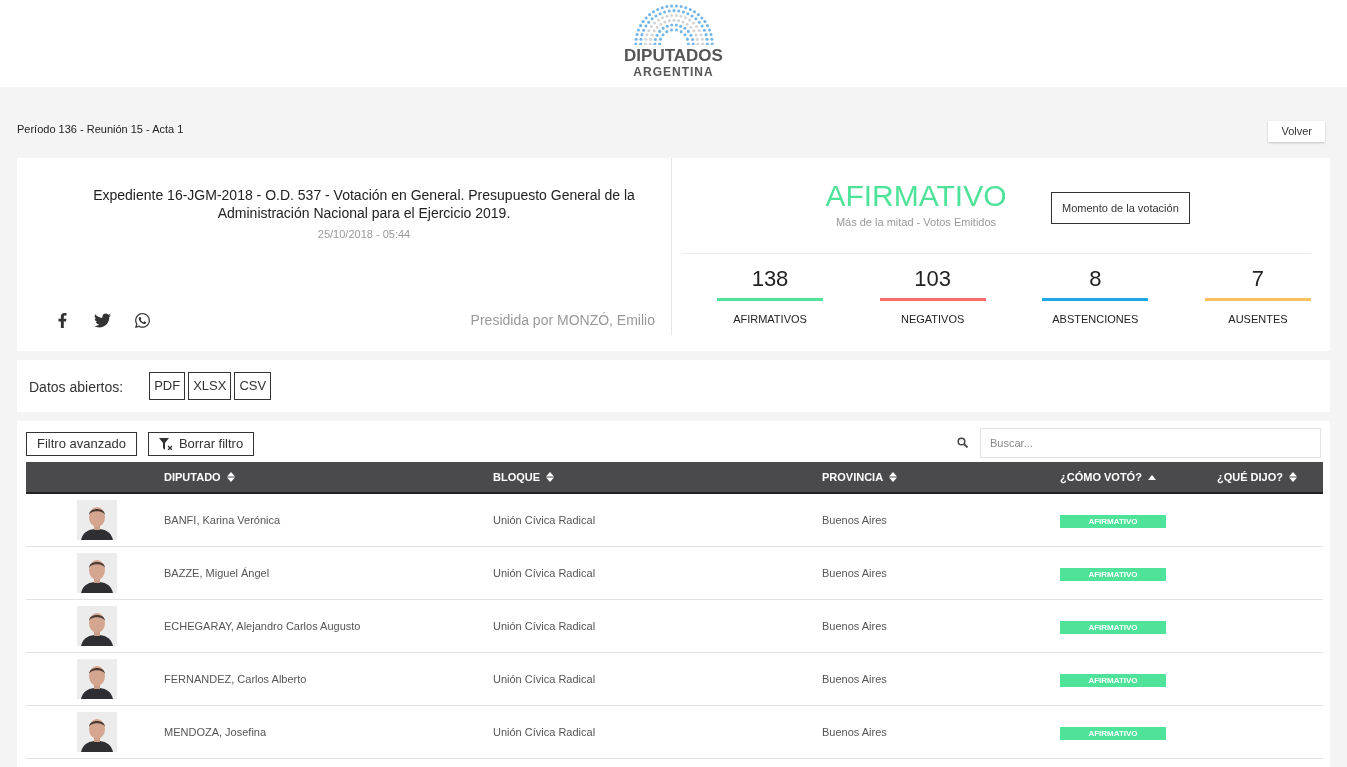  I want to click on advanced-filter-button: Filtro avanzado, so click(81, 443).